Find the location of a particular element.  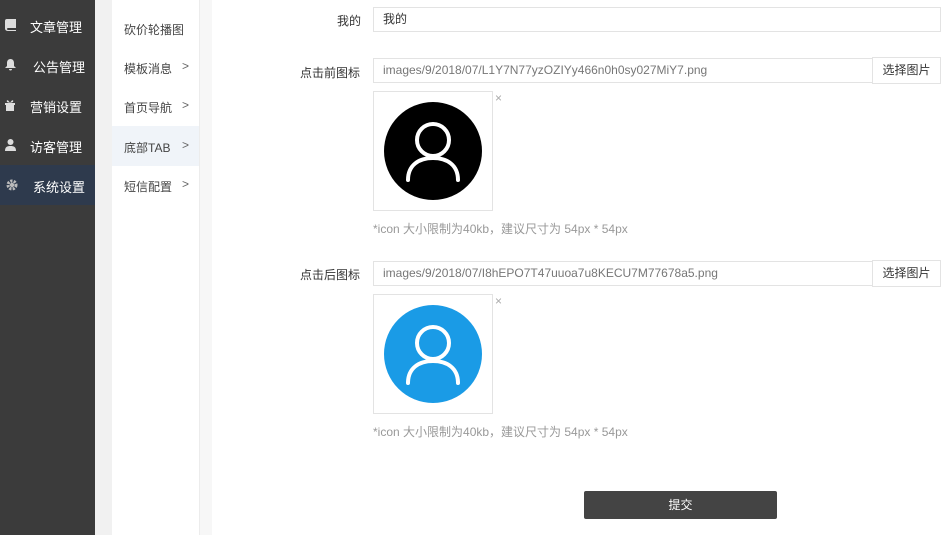

submenu-item-bargain-carousel: 砍价轮播图 is located at coordinates (155, 28).